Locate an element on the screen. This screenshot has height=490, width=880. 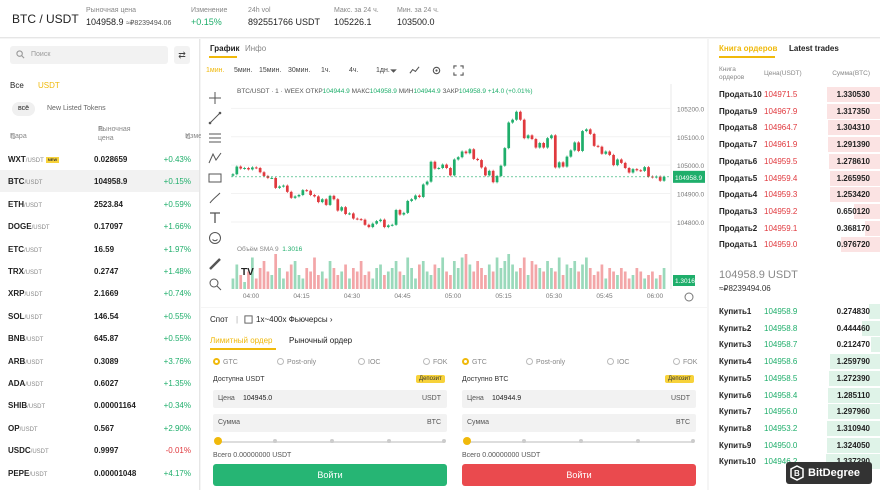
bid-row: Купить5 104958.5 1.272390 is located at coordinates (794, 378).